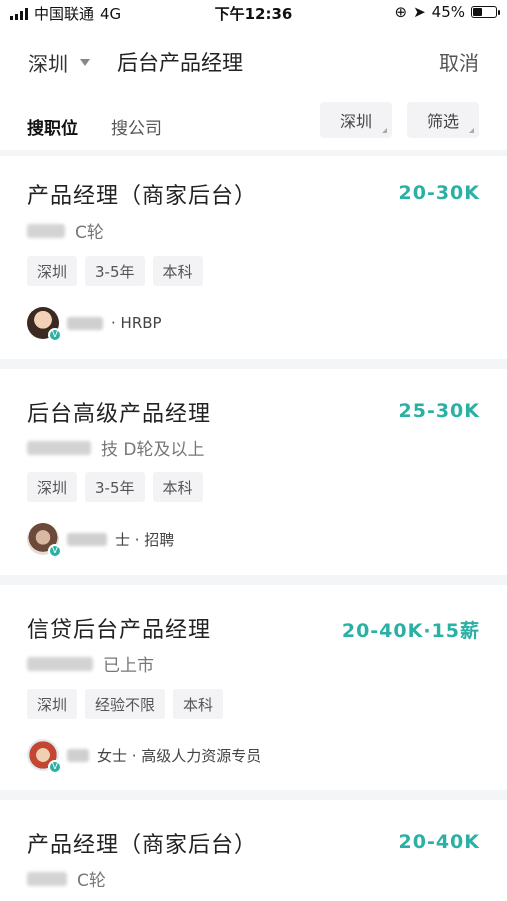 The height and width of the screenshot is (901, 507). Describe the element at coordinates (419, 12) in the screenshot. I see `location-arrow-icon: ➤` at that location.